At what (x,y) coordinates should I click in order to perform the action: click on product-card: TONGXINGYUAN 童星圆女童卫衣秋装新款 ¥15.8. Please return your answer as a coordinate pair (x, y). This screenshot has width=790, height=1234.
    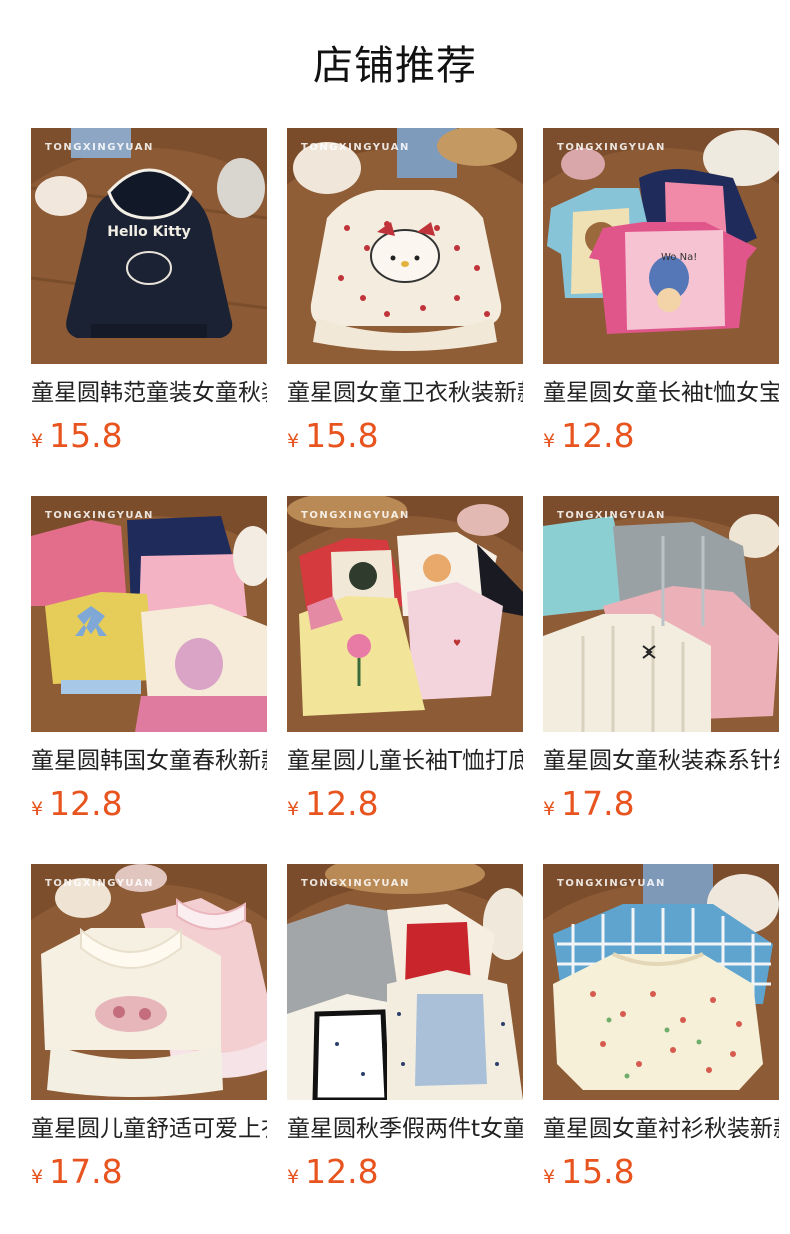
    Looking at the image, I should click on (405, 298).